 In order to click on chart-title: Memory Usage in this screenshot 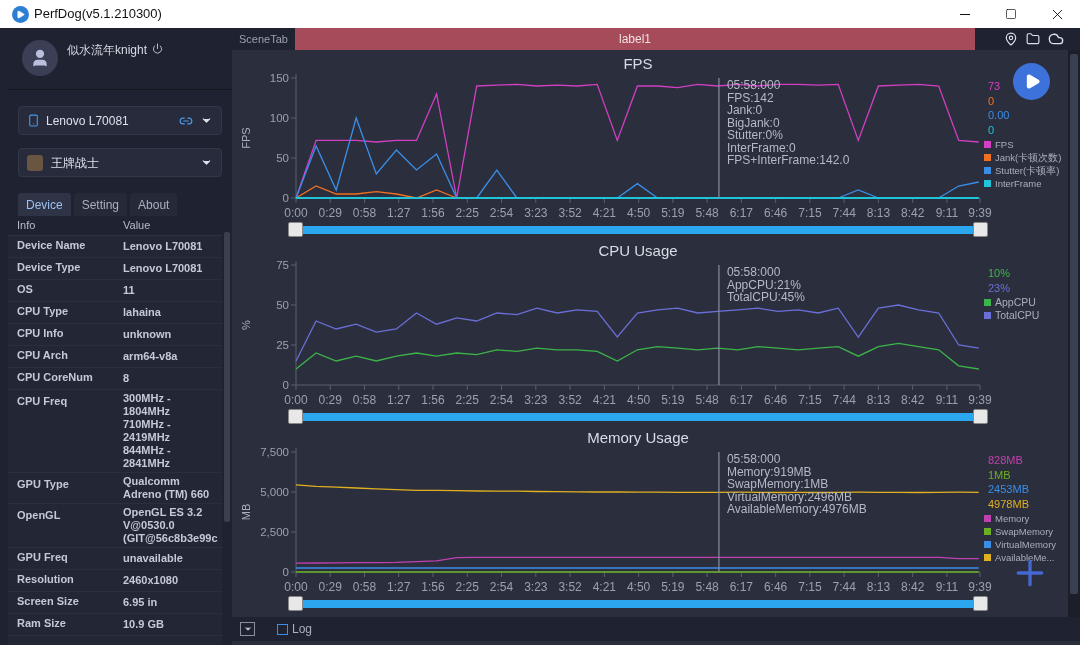, I will do `click(638, 437)`.